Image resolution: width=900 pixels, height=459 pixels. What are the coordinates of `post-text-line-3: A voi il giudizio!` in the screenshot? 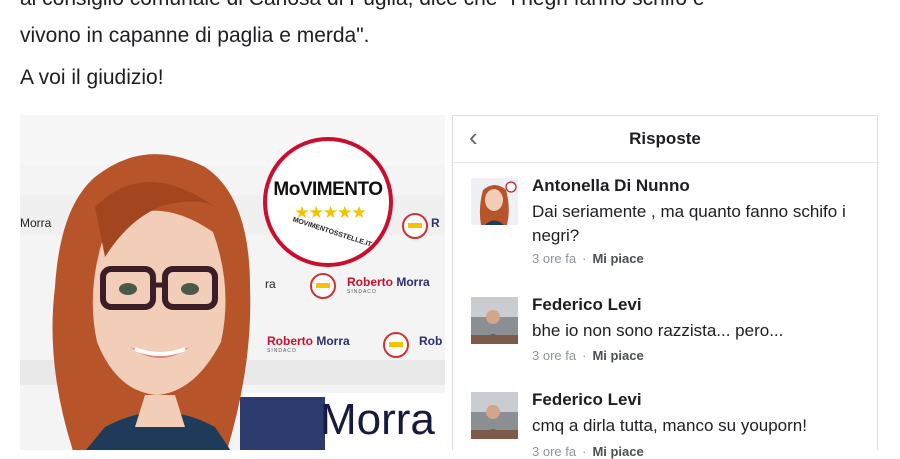 It's located at (92, 77).